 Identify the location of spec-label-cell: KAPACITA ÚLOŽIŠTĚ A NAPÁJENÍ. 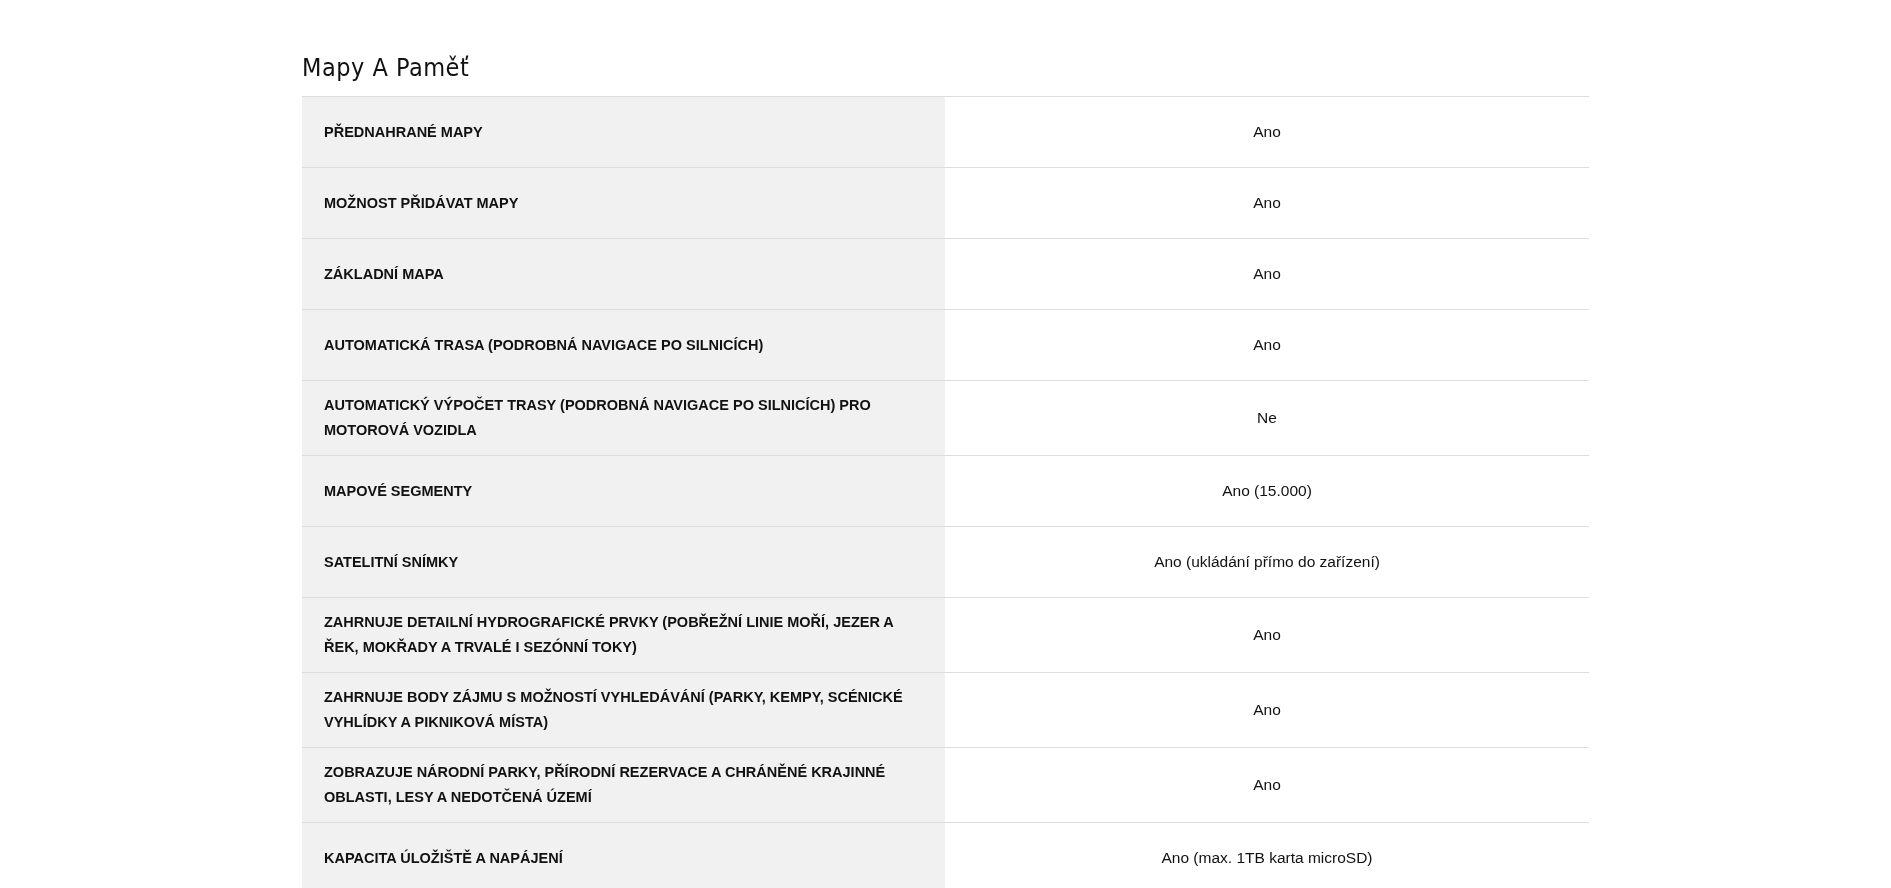
(623, 855).